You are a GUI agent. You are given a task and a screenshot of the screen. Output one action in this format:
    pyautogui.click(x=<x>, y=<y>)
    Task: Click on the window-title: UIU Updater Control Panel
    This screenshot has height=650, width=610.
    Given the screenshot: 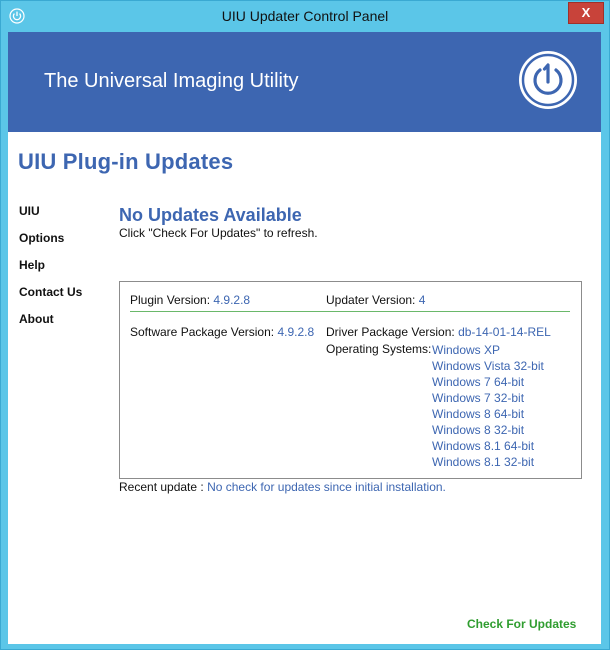 What is the action you would take?
    pyautogui.click(x=305, y=16)
    